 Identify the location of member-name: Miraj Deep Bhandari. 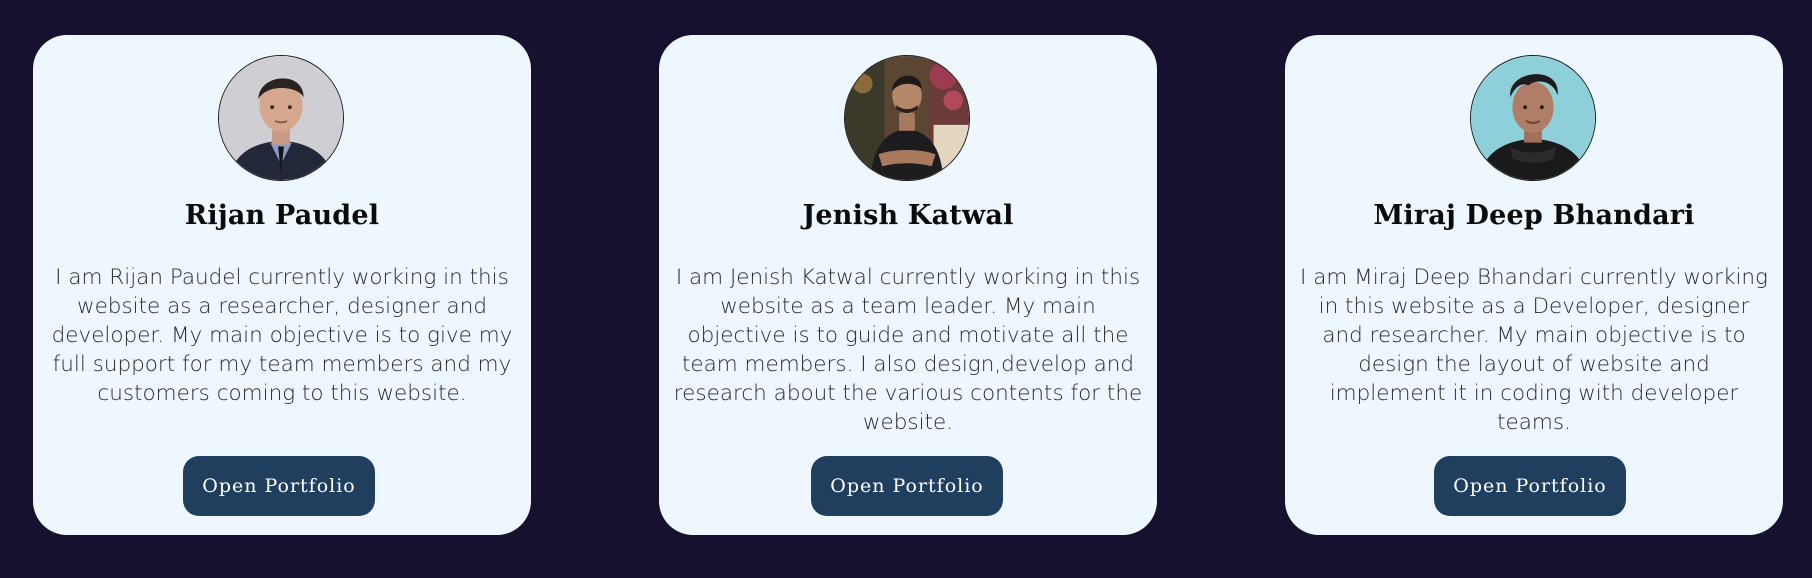
(1534, 215).